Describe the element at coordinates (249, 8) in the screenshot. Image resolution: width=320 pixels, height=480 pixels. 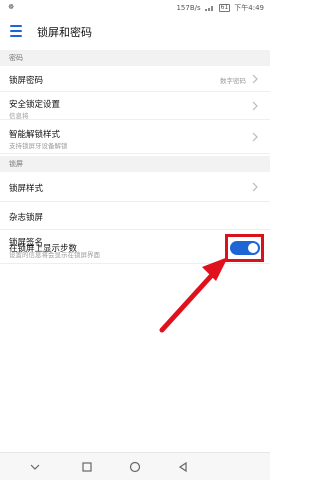
I see `status-time: 下午4:49` at that location.